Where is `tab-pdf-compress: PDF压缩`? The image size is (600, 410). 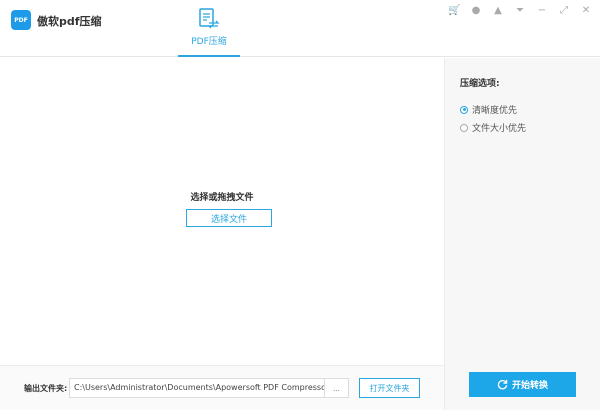 tab-pdf-compress: PDF压缩 is located at coordinates (209, 32).